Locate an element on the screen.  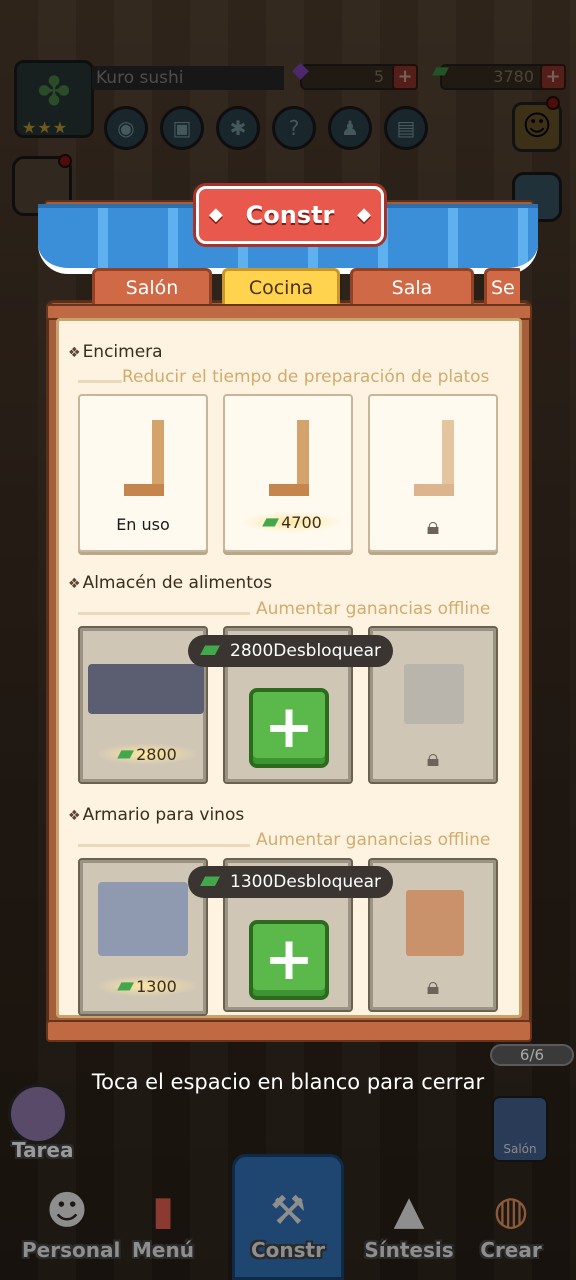
nav-personal: ☻ Personal is located at coordinates (71, 1225).